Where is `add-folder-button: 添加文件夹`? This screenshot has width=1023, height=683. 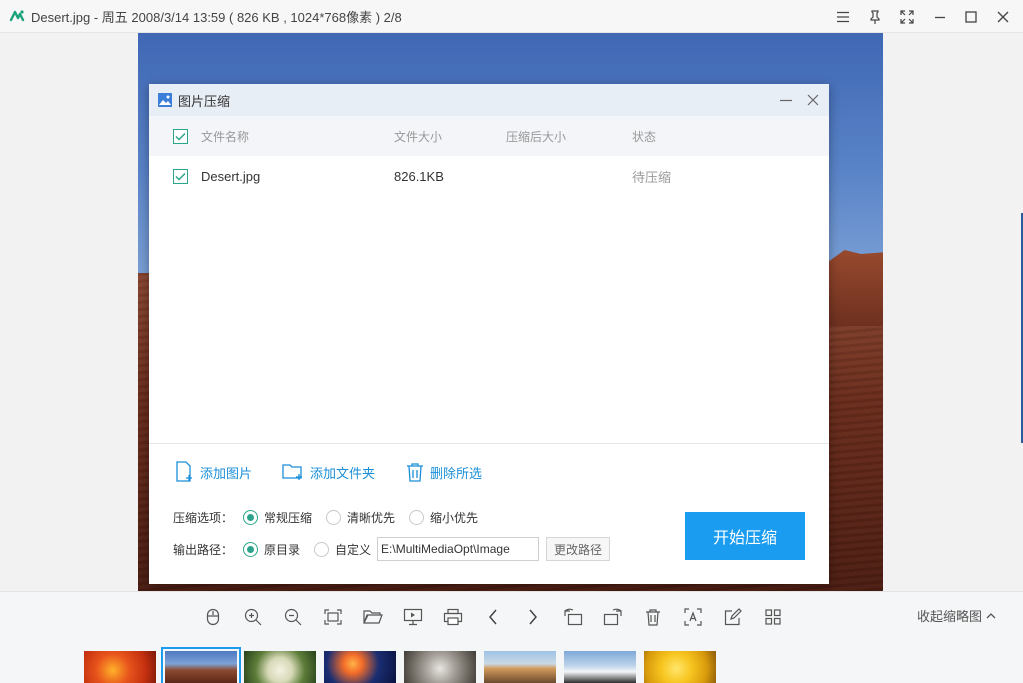 add-folder-button: 添加文件夹 is located at coordinates (328, 472).